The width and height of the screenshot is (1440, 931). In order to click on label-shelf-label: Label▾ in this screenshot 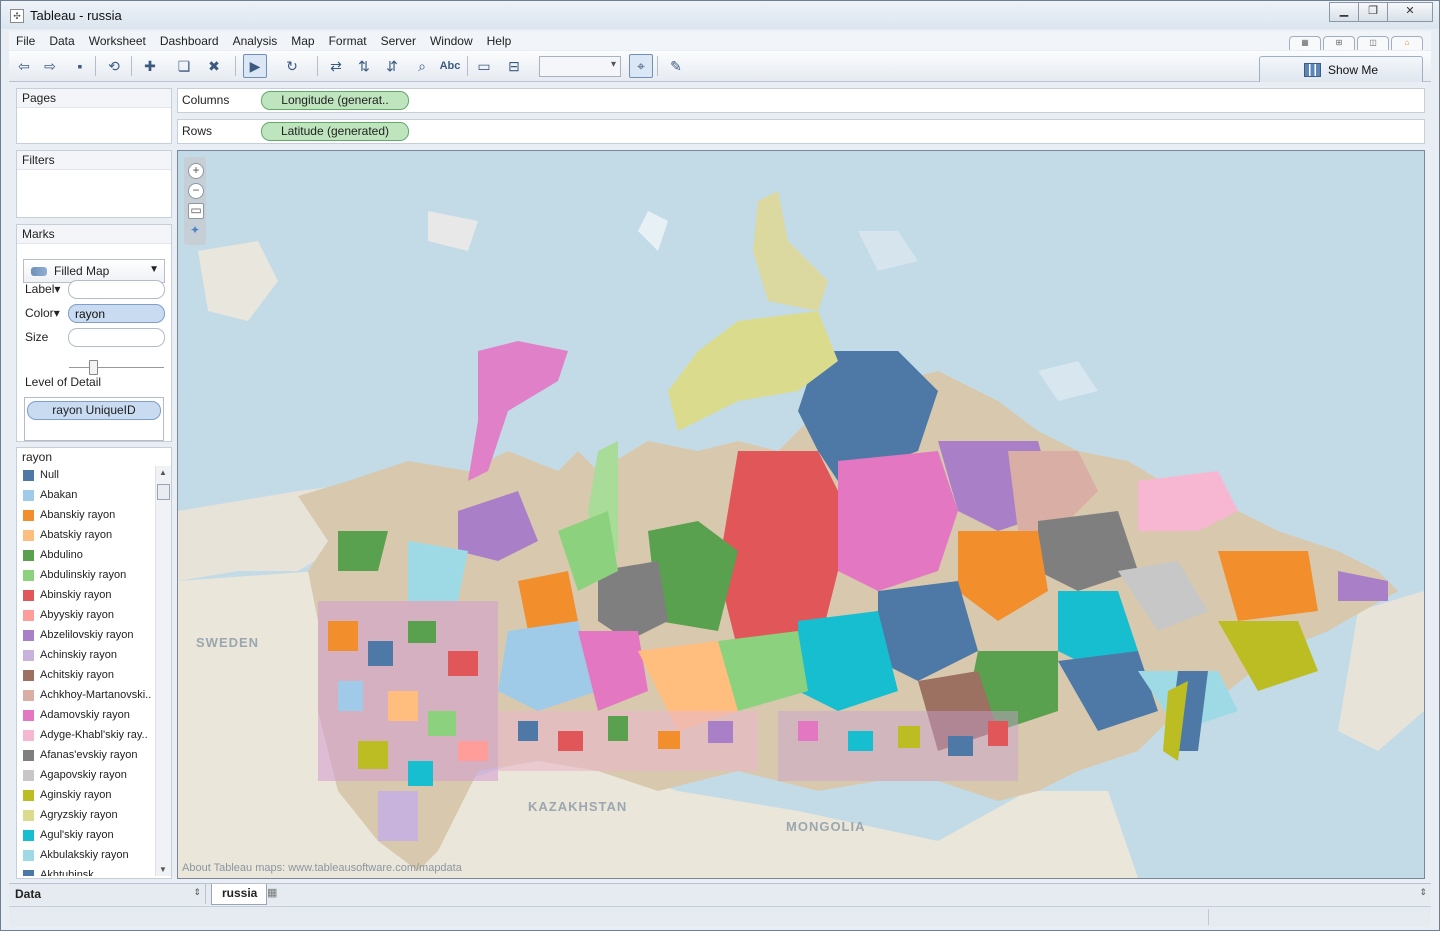, I will do `click(42, 289)`.